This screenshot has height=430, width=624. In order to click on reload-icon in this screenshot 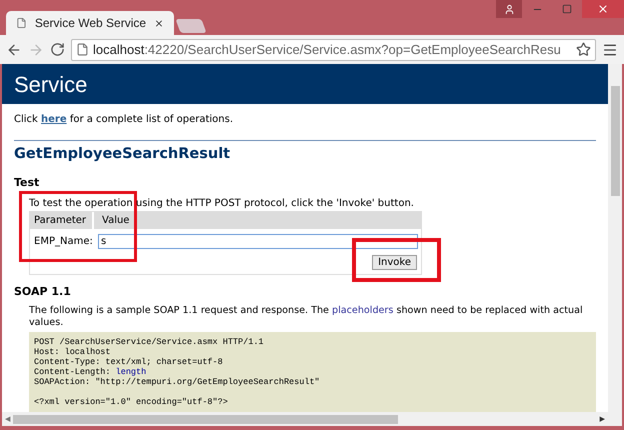, I will do `click(57, 49)`.